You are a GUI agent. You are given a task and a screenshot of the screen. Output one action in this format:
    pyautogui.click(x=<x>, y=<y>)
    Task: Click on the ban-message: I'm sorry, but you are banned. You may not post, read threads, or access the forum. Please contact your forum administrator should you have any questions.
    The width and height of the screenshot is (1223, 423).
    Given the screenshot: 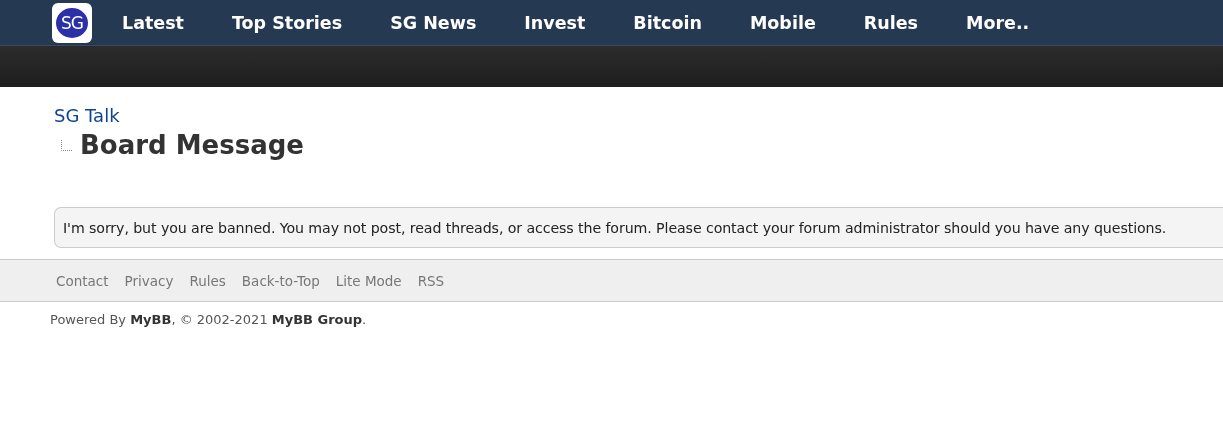 What is the action you would take?
    pyautogui.click(x=615, y=228)
    